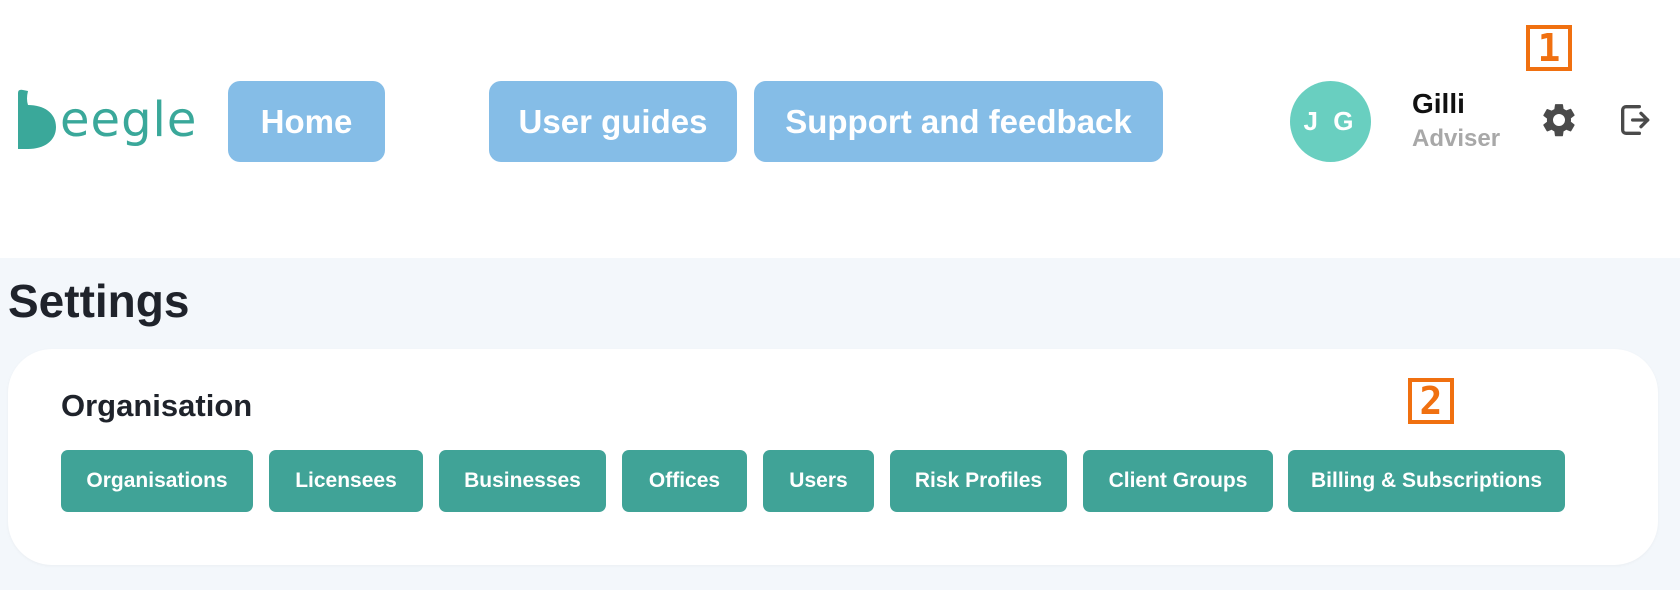  Describe the element at coordinates (522, 481) in the screenshot. I see `businesses-button: Businesses` at that location.